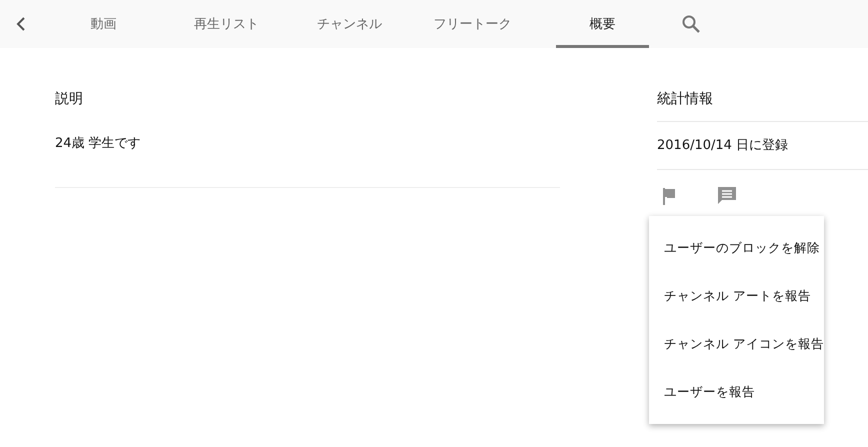 This screenshot has height=447, width=868. Describe the element at coordinates (691, 24) in the screenshot. I see `search-icon` at that location.